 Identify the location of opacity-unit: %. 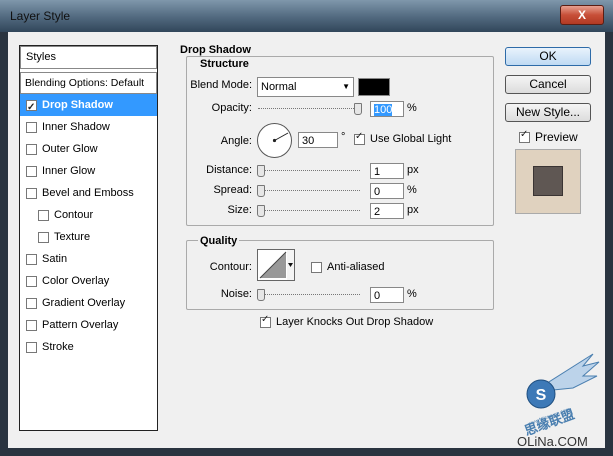
(412, 108).